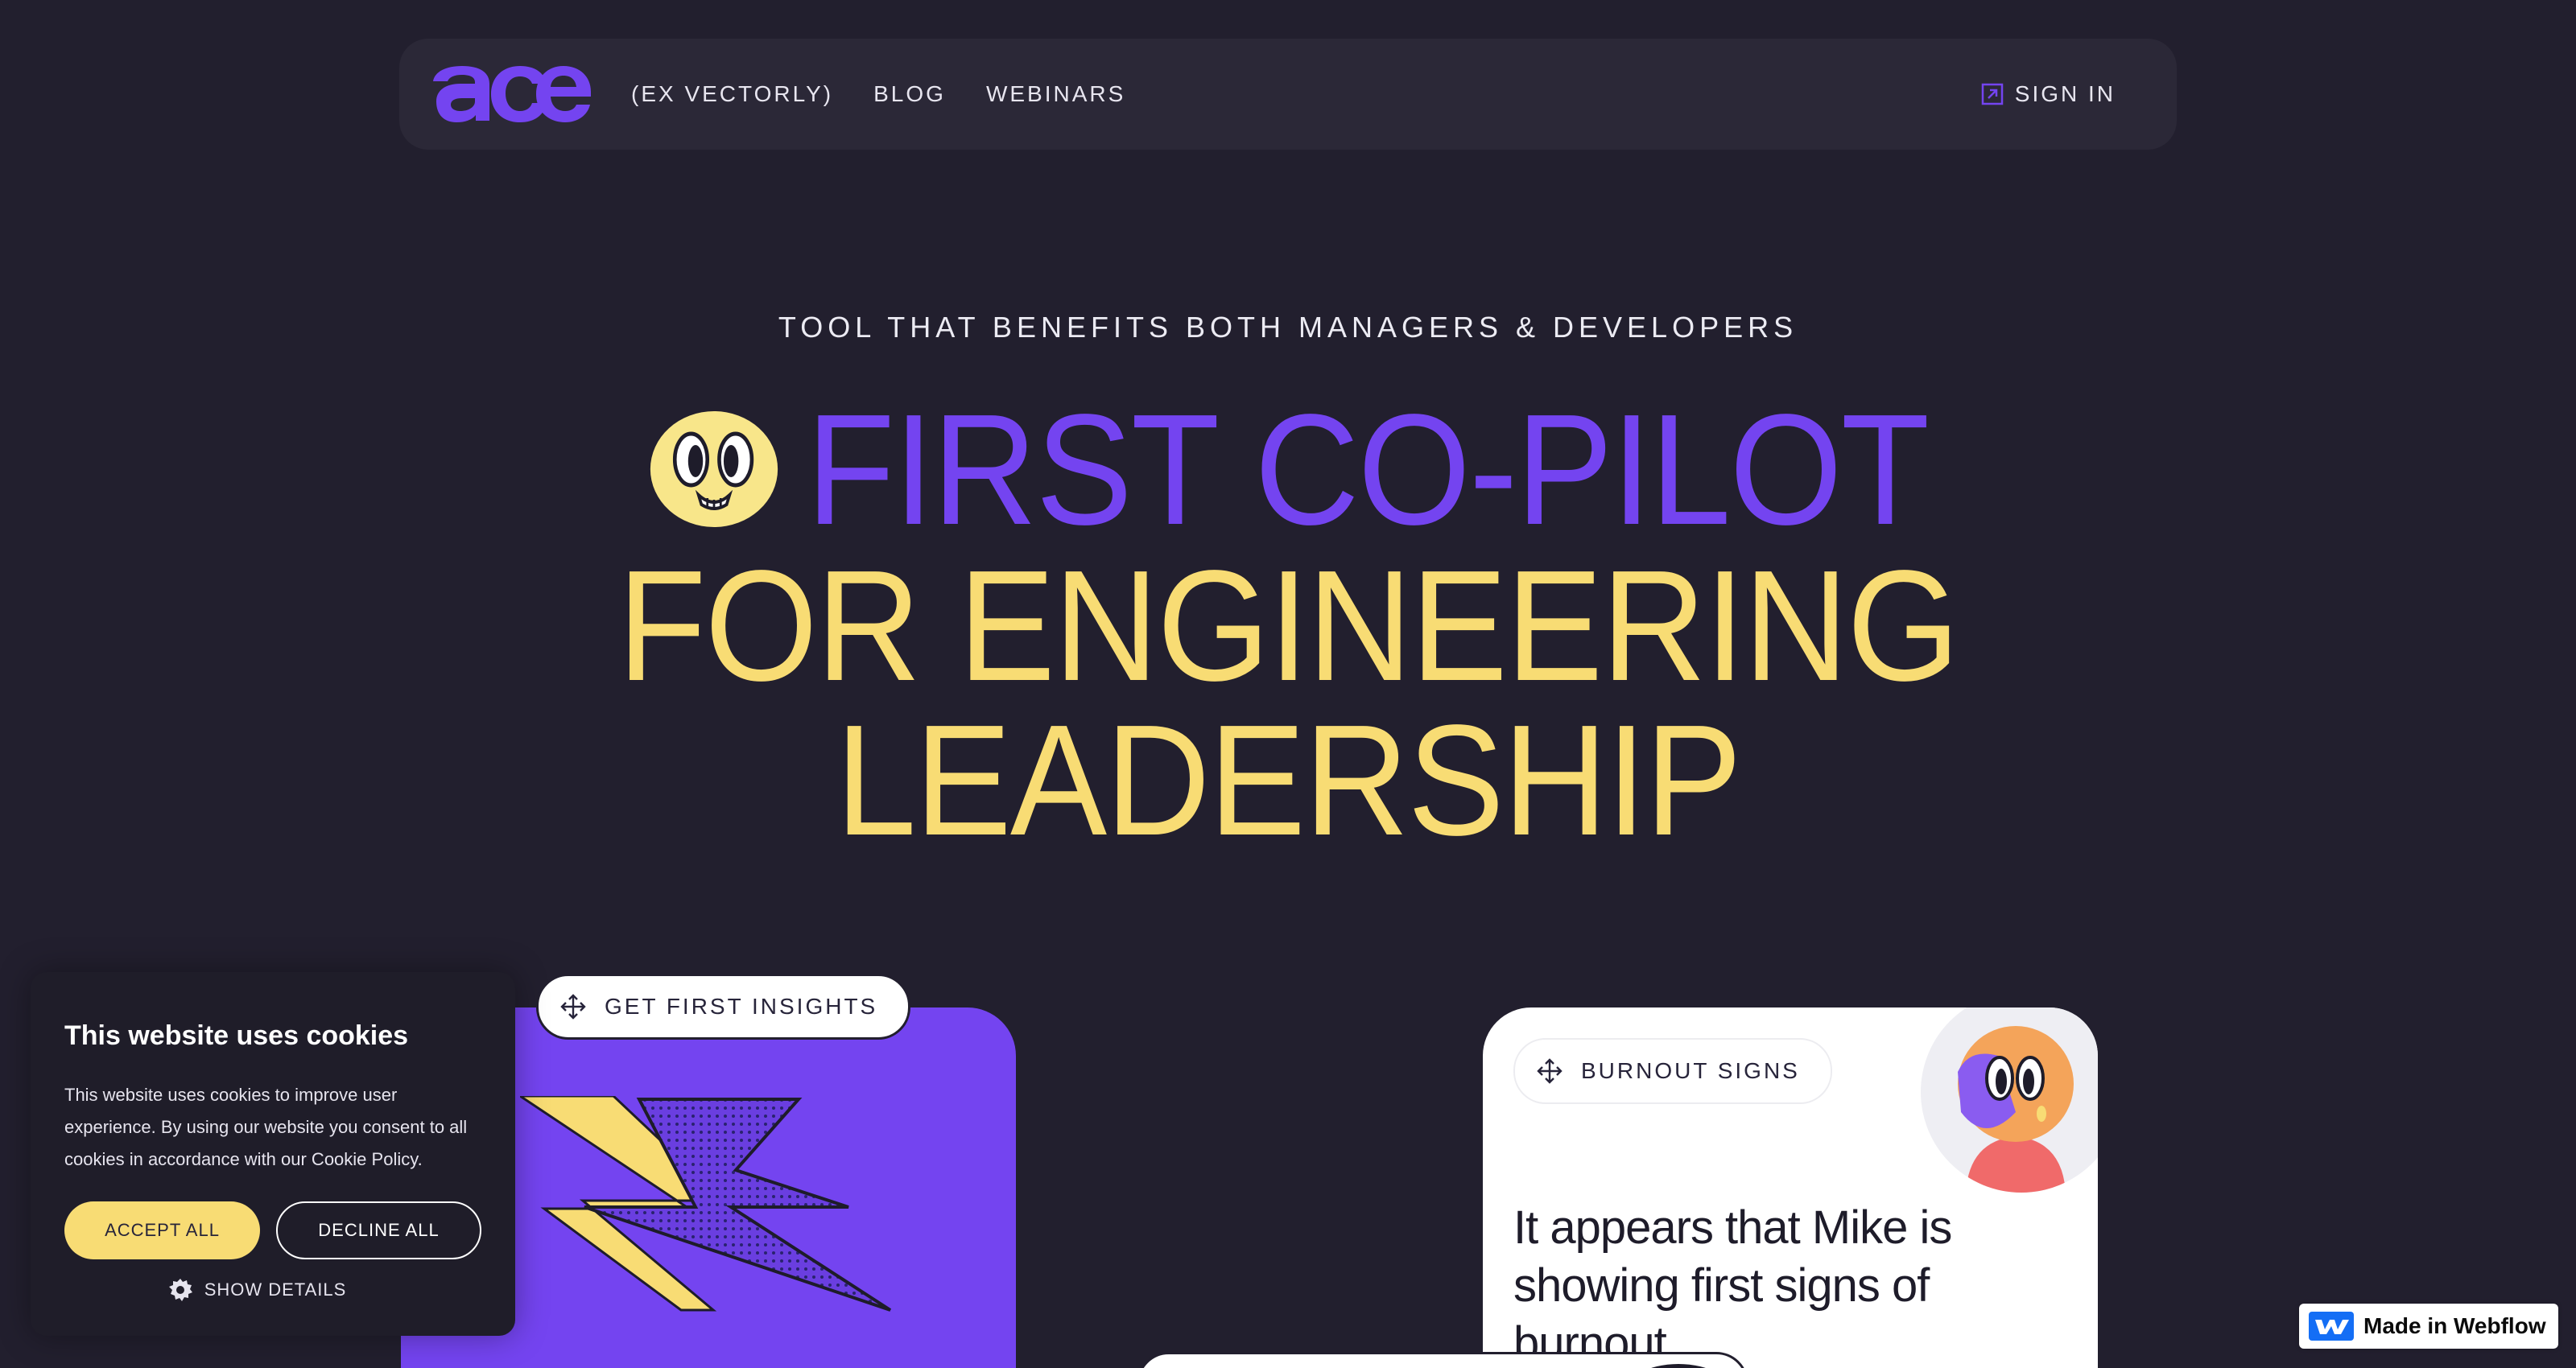 This screenshot has width=2576, height=1368. What do you see at coordinates (706, 1204) in the screenshot?
I see `lightning-bolt-icon` at bounding box center [706, 1204].